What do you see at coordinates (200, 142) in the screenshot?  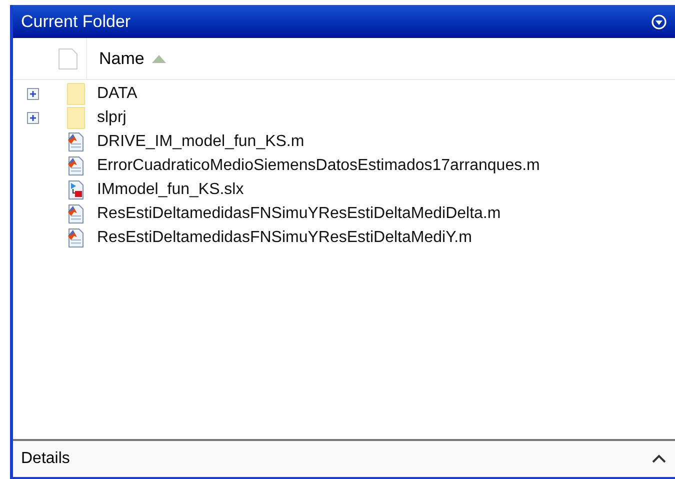 I see `file-name: DRIVE_IM_model_fun_KS.m` at bounding box center [200, 142].